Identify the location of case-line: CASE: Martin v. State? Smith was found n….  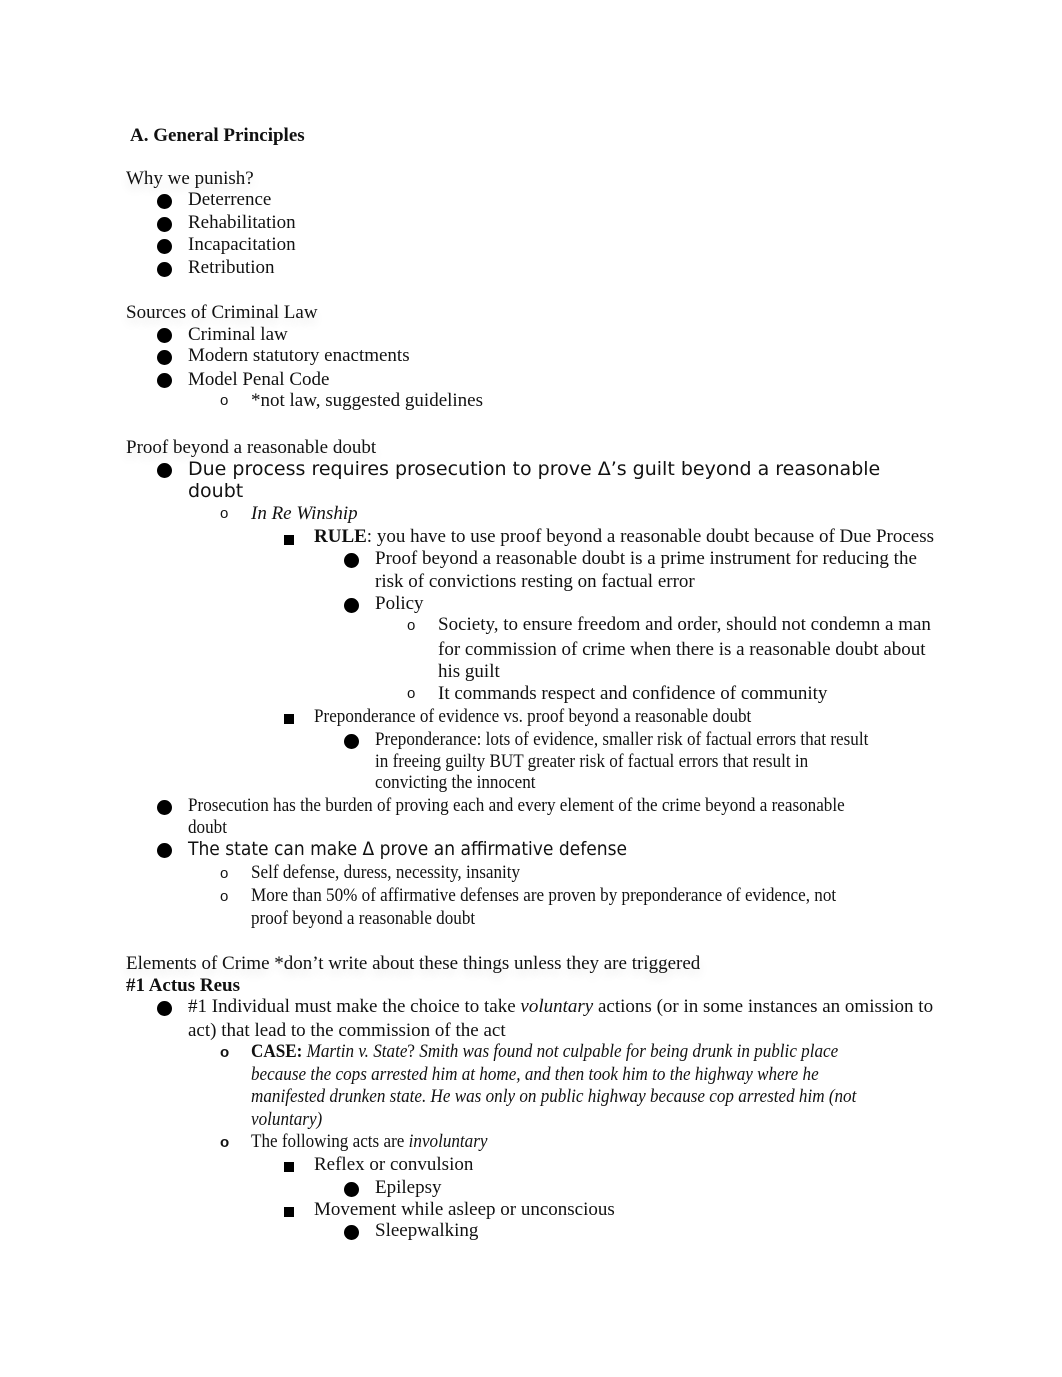
(544, 1052).